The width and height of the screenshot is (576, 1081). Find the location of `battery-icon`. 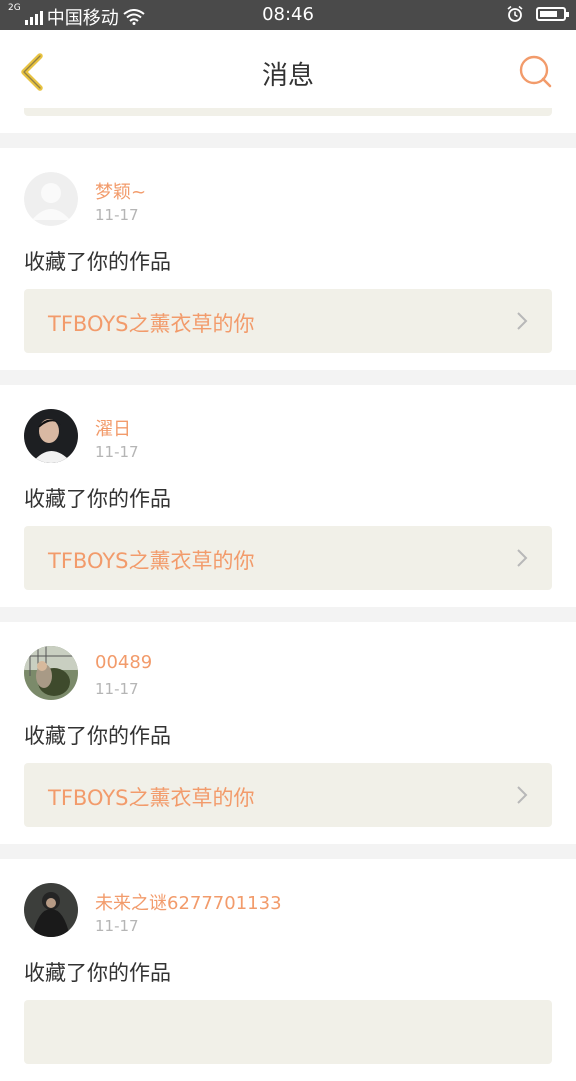

battery-icon is located at coordinates (552, 14).